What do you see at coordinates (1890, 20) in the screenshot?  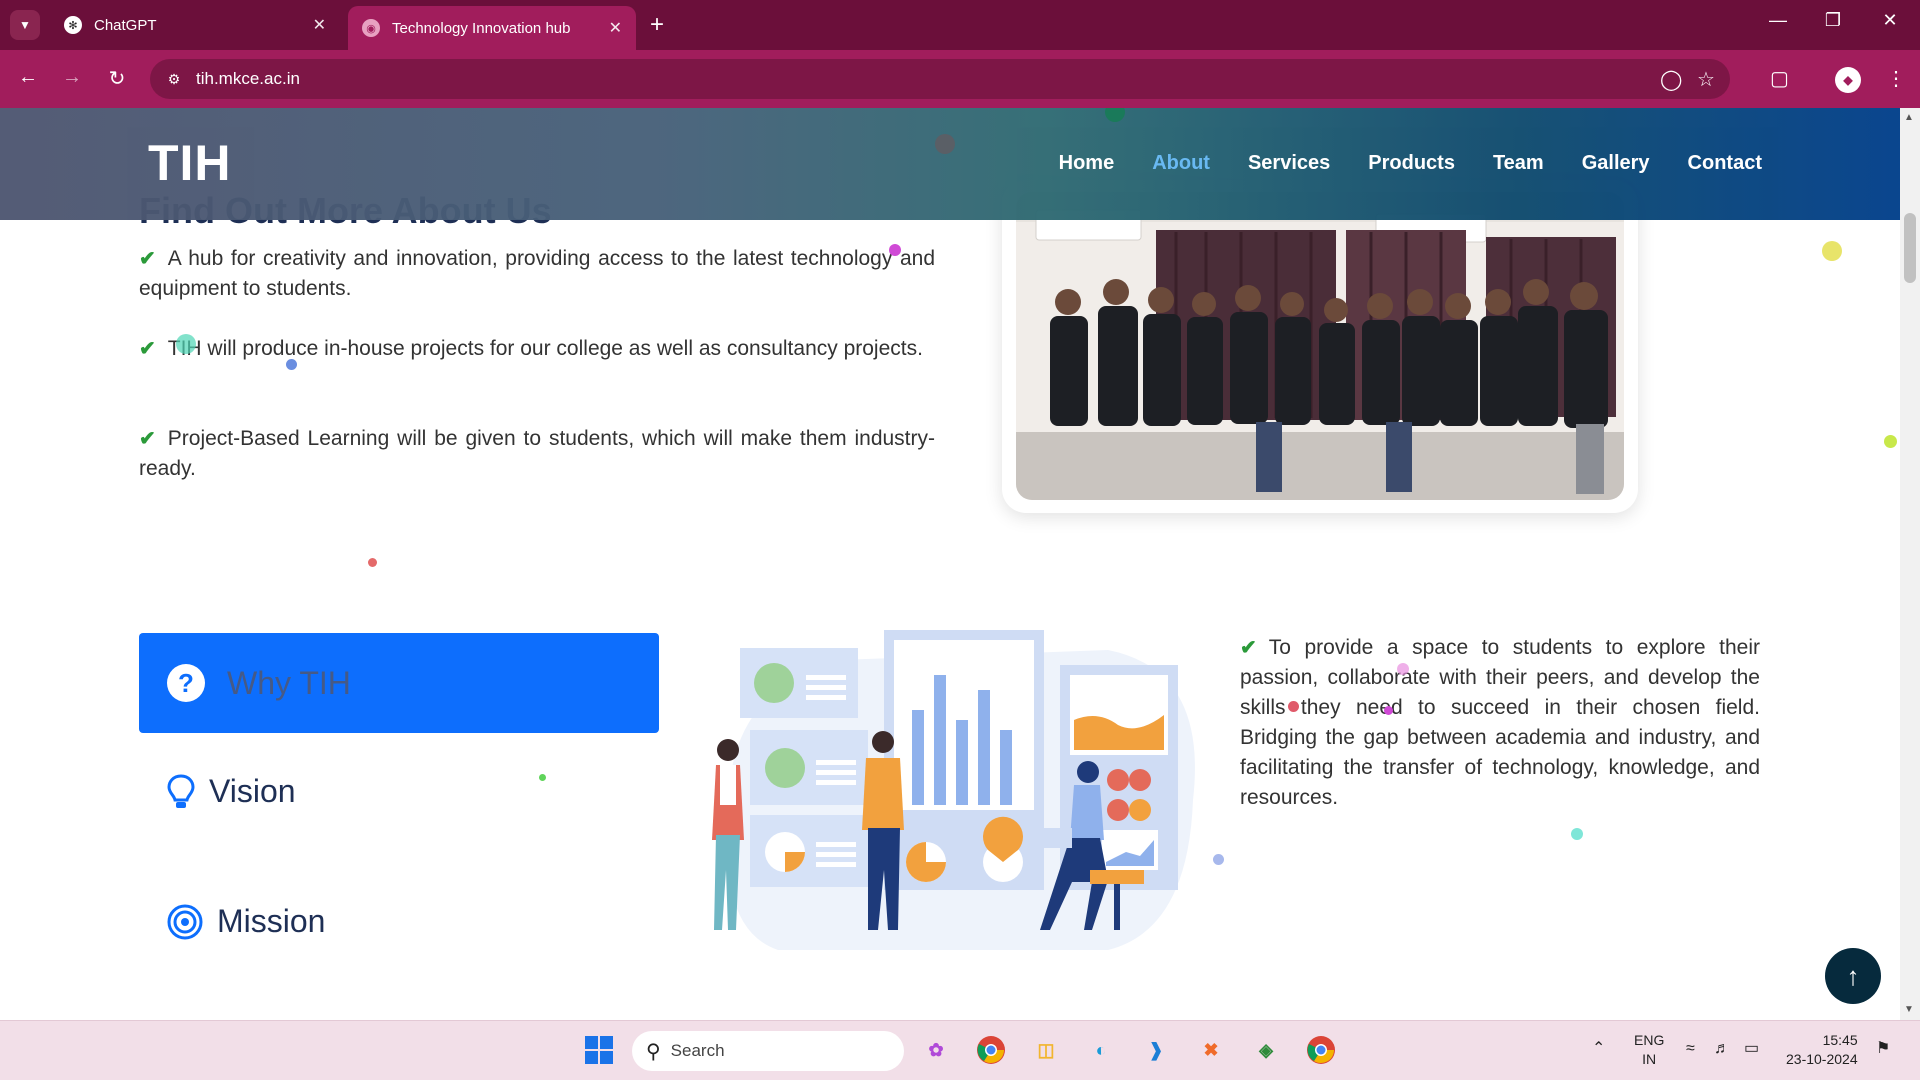 I see `window-close-icon: ✕` at bounding box center [1890, 20].